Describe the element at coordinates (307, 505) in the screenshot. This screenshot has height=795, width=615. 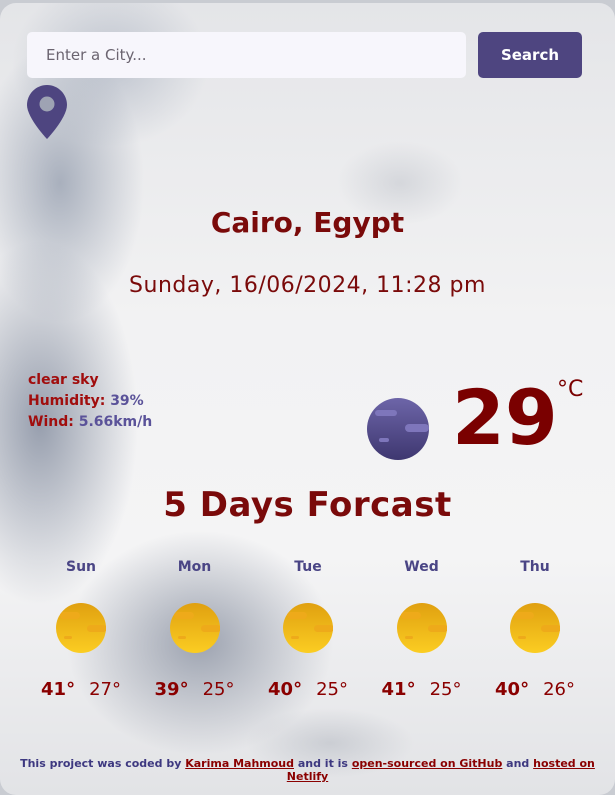
I see `forecast-title: 5 Days Forcast` at that location.